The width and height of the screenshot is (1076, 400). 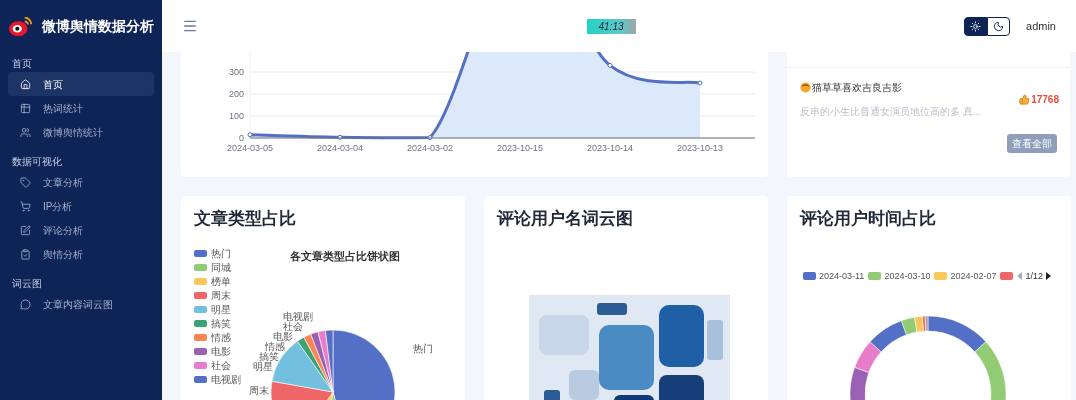 What do you see at coordinates (221, 351) in the screenshot?
I see `legend-label: 电影` at bounding box center [221, 351].